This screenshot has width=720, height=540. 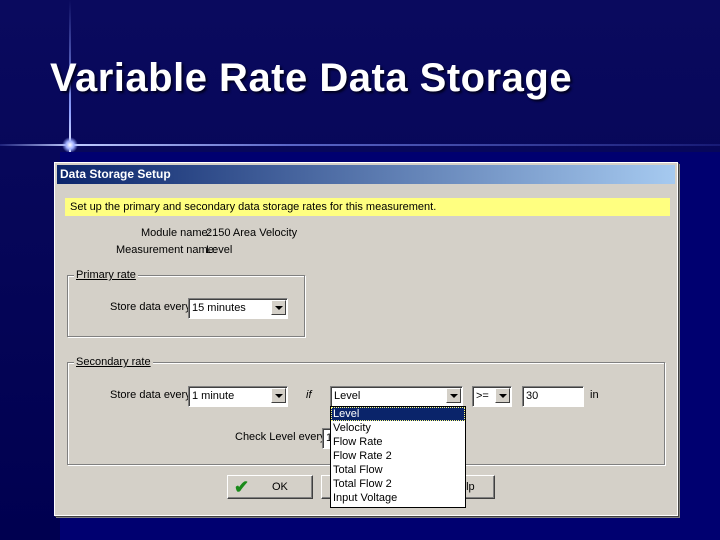 What do you see at coordinates (398, 498) in the screenshot?
I see `dropdown-option-input-voltage: Input Voltage` at bounding box center [398, 498].